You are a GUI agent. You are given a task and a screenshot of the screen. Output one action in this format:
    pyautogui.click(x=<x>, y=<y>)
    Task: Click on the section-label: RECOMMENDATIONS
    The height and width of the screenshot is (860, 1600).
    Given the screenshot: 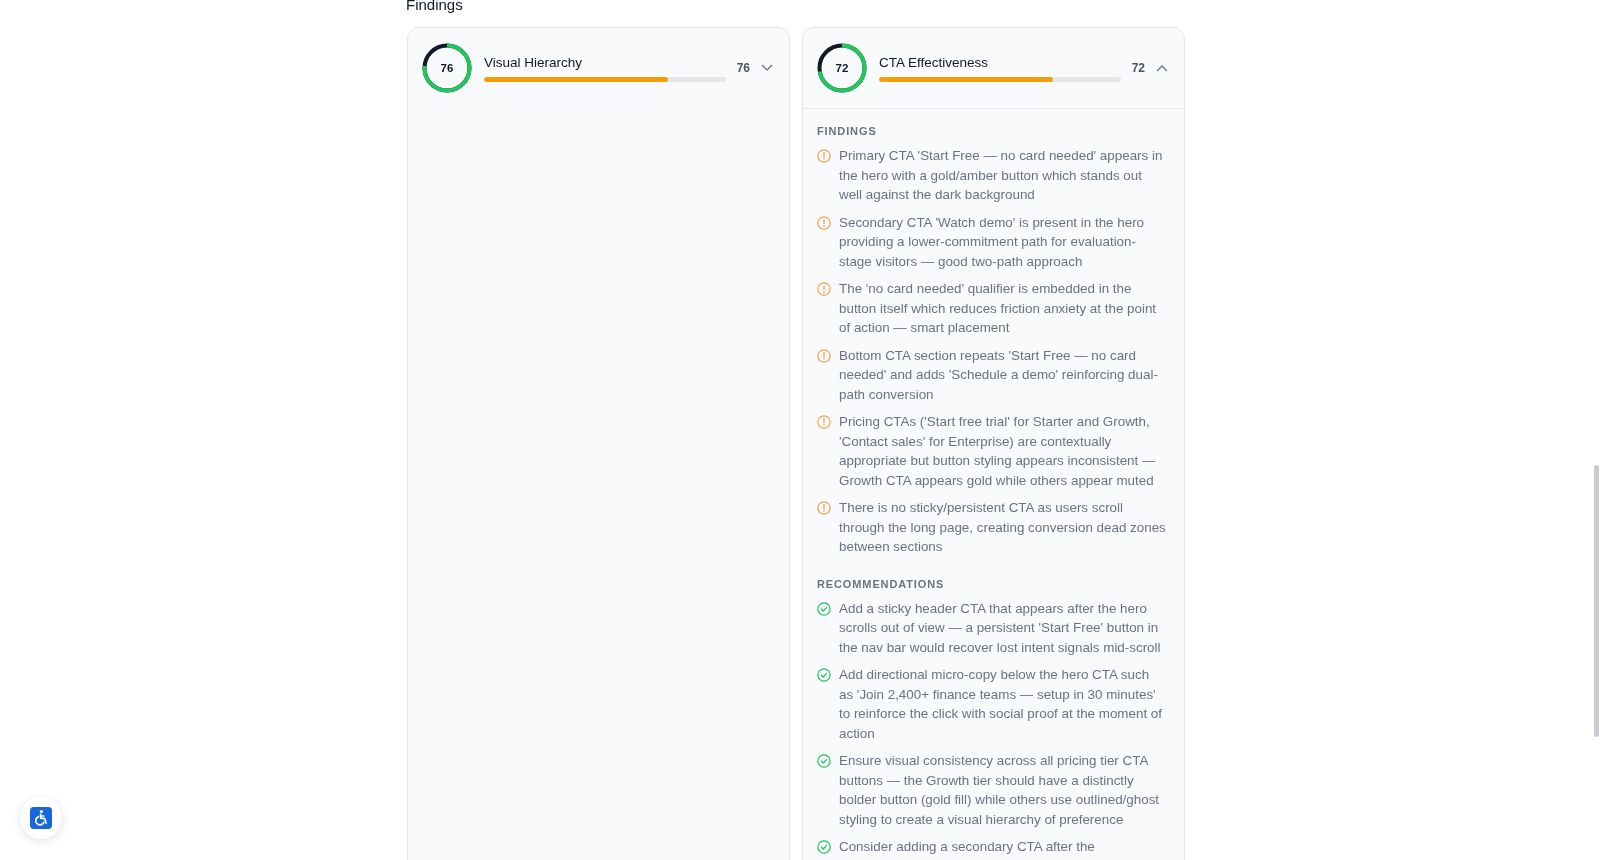 What is the action you would take?
    pyautogui.click(x=881, y=583)
    